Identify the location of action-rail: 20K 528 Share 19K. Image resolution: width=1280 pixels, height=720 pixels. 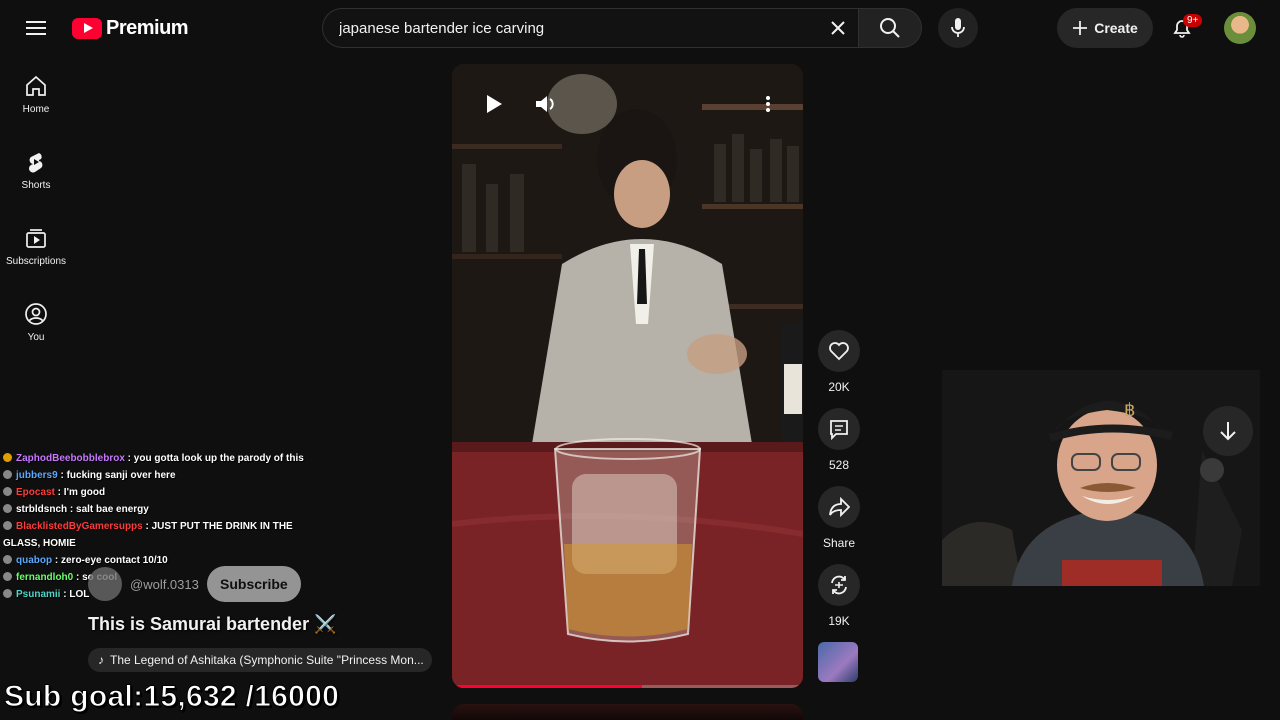
(839, 506).